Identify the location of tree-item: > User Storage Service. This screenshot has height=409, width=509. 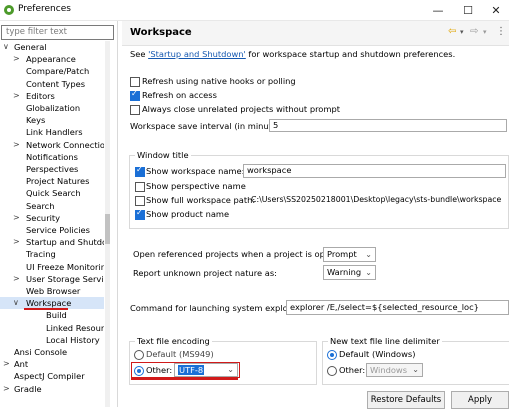
(52, 279).